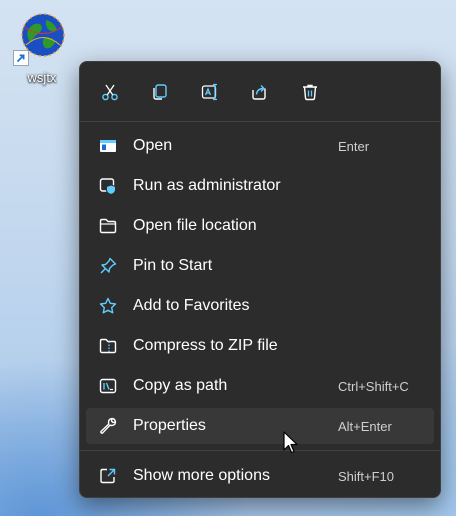  I want to click on menu-item-run-as-administrator: Run as administrator, so click(260, 186).